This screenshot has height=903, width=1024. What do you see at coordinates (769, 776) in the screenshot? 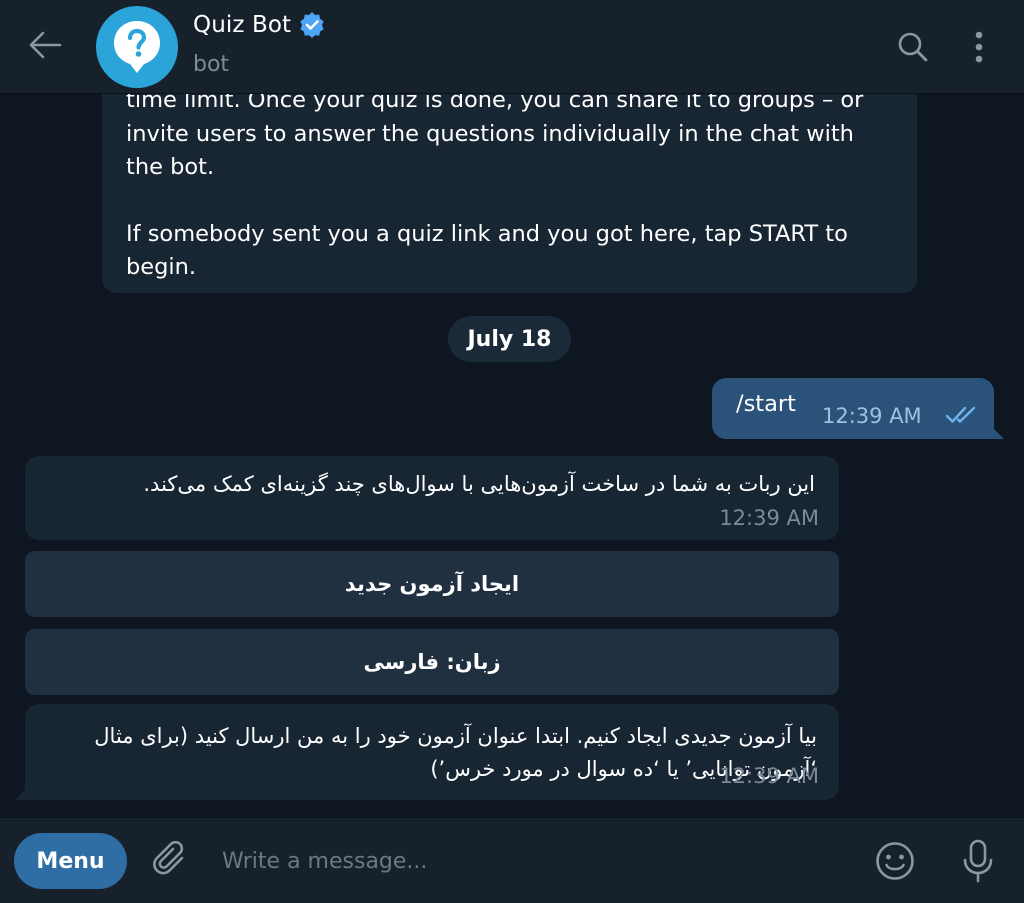
I see `bot-prompt-time: 12:39 AM` at bounding box center [769, 776].